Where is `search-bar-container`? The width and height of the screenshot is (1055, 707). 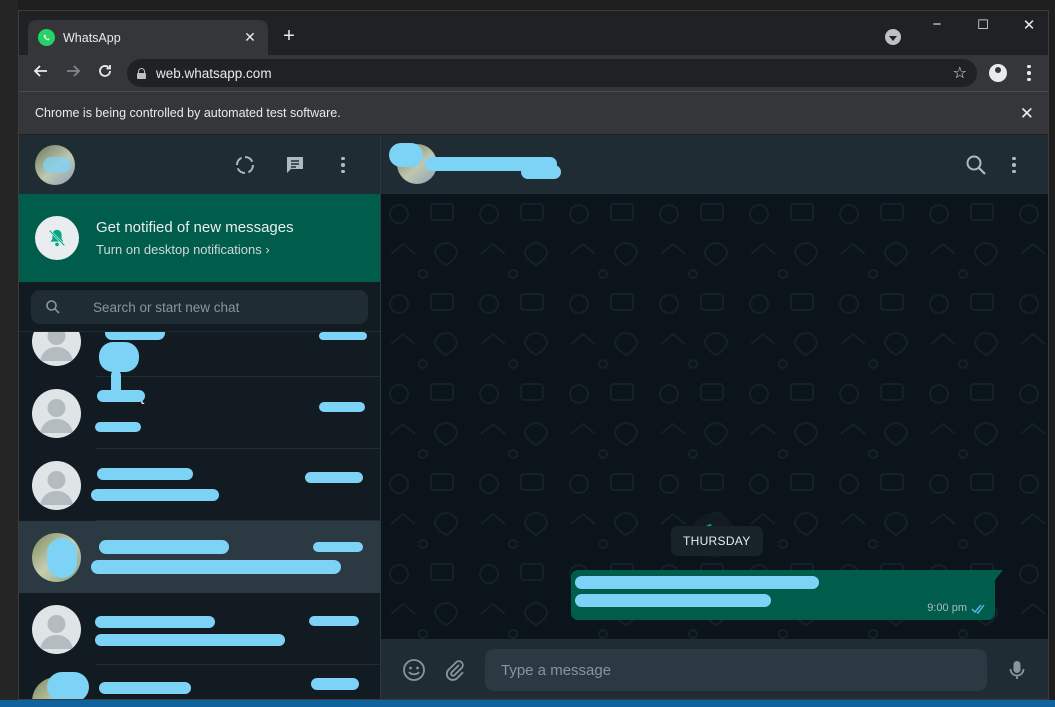 search-bar-container is located at coordinates (199, 307).